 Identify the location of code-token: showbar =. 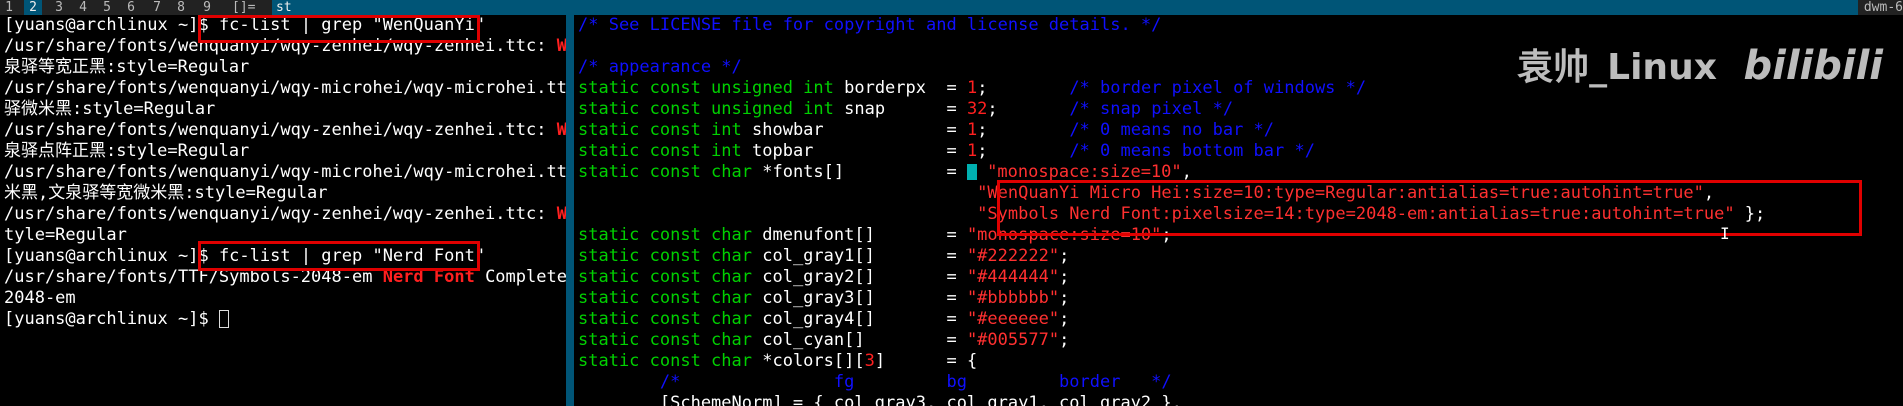
(859, 130).